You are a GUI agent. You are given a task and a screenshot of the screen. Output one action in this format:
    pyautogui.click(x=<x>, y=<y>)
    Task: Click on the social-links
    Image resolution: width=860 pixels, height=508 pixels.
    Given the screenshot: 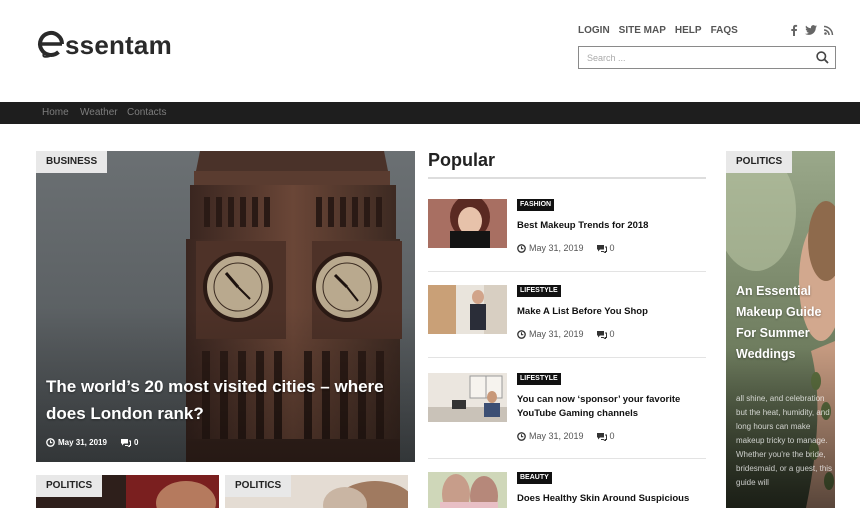 What is the action you would take?
    pyautogui.click(x=812, y=30)
    